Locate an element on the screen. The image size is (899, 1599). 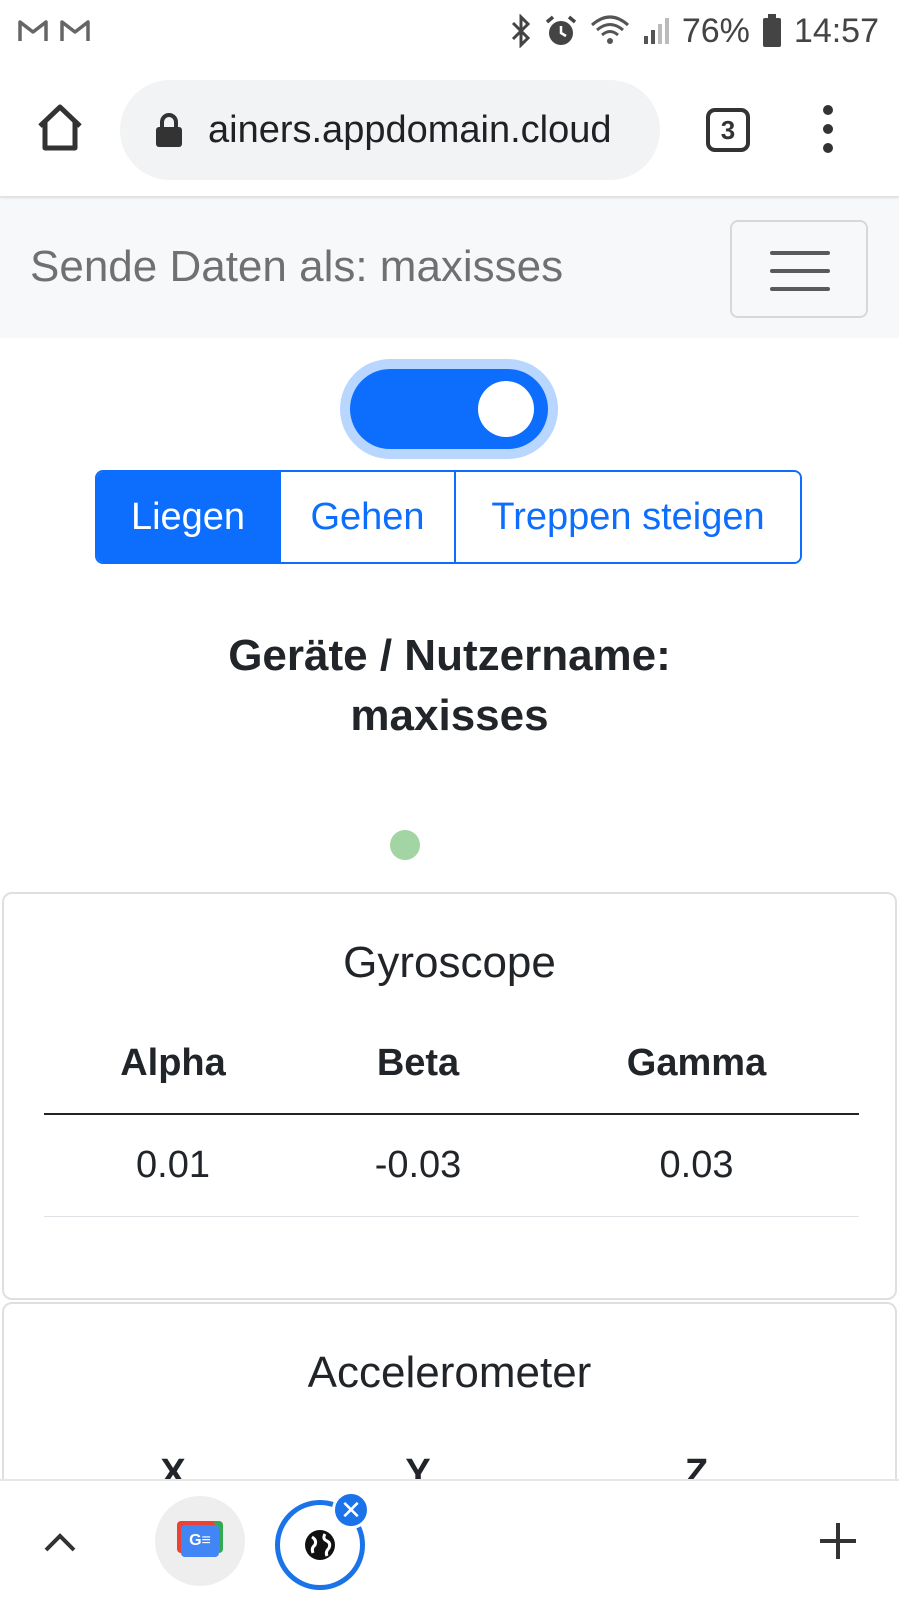
column-header-gamma: Gamma is located at coordinates (696, 1064).